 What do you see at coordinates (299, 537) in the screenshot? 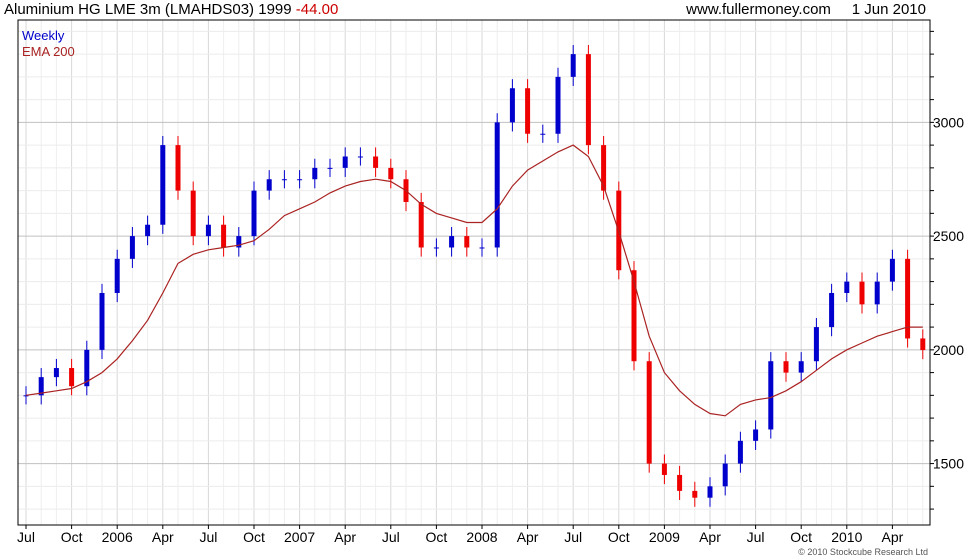
I see `x-tick-label: 2007` at bounding box center [299, 537].